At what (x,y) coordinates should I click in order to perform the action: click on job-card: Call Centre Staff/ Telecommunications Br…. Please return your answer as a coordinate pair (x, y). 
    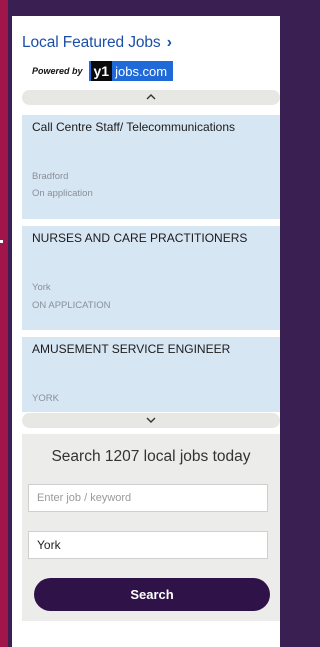
    Looking at the image, I should click on (151, 167).